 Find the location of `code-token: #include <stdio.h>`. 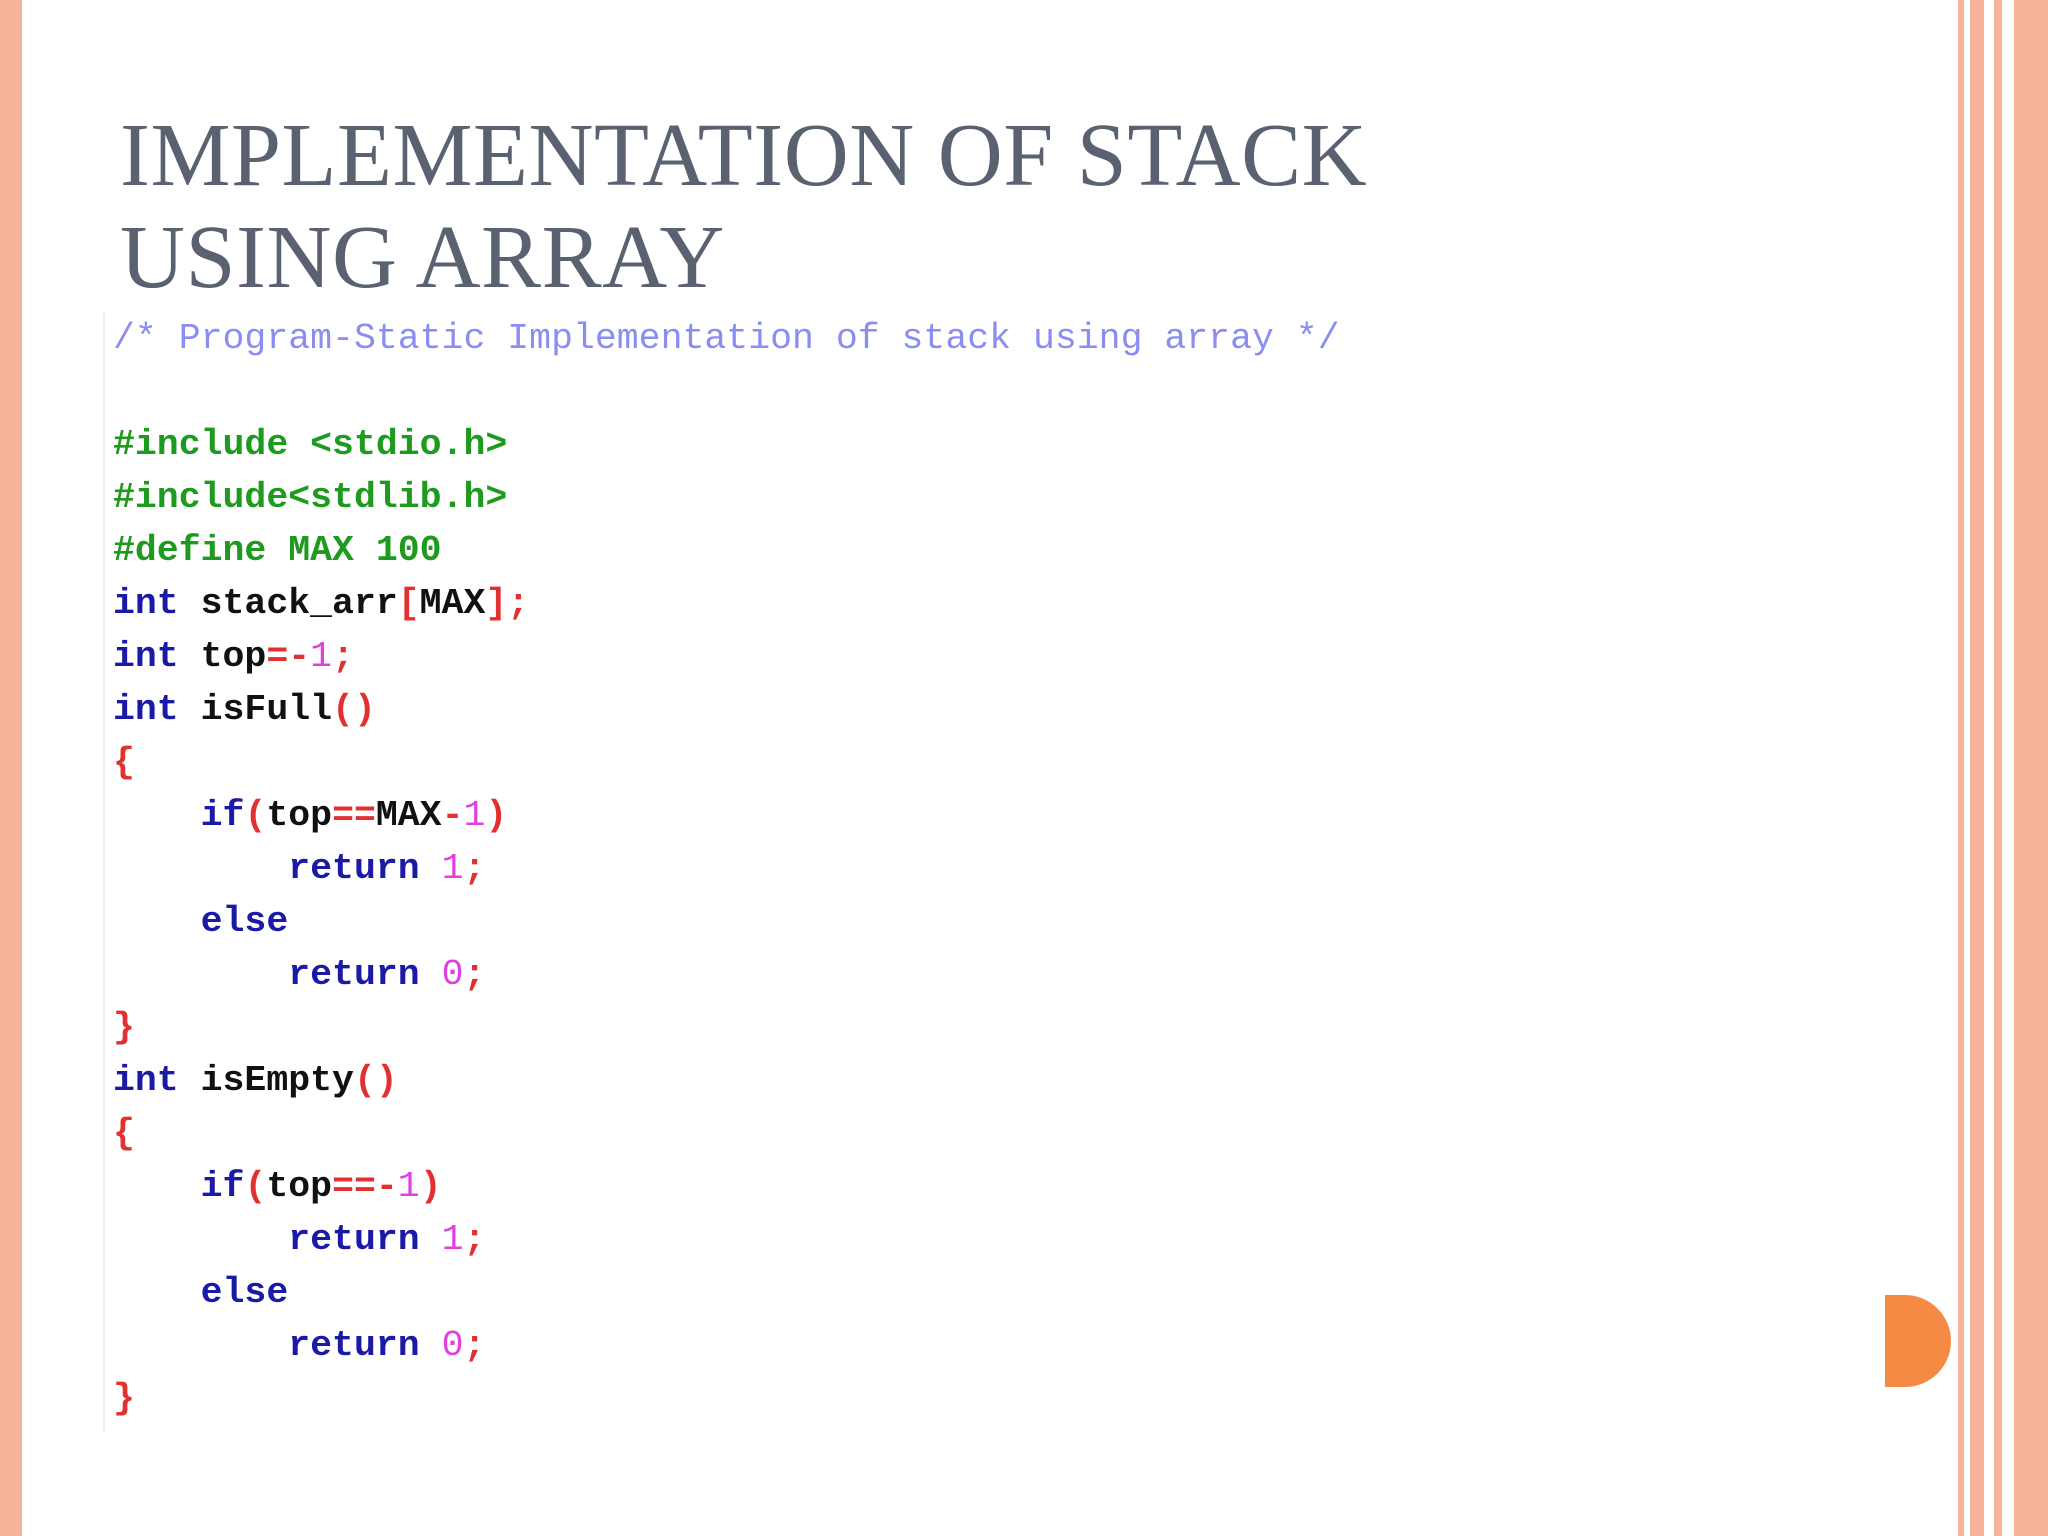

code-token: #include <stdio.h> is located at coordinates (310, 444).